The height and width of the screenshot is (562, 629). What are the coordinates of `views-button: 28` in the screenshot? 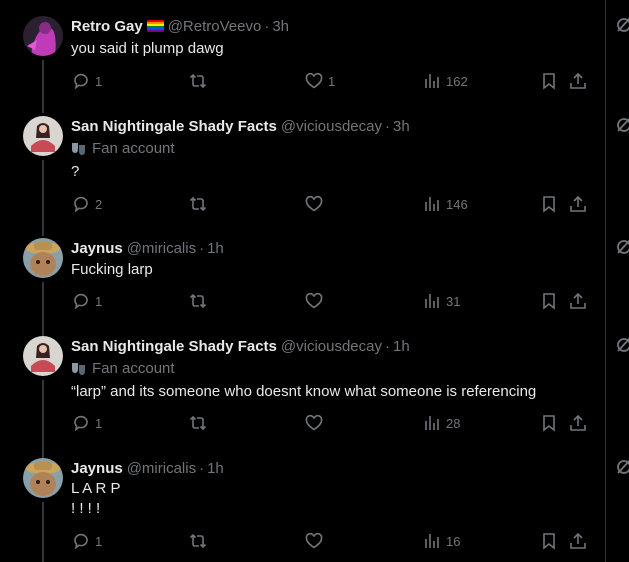 It's located at (441, 423).